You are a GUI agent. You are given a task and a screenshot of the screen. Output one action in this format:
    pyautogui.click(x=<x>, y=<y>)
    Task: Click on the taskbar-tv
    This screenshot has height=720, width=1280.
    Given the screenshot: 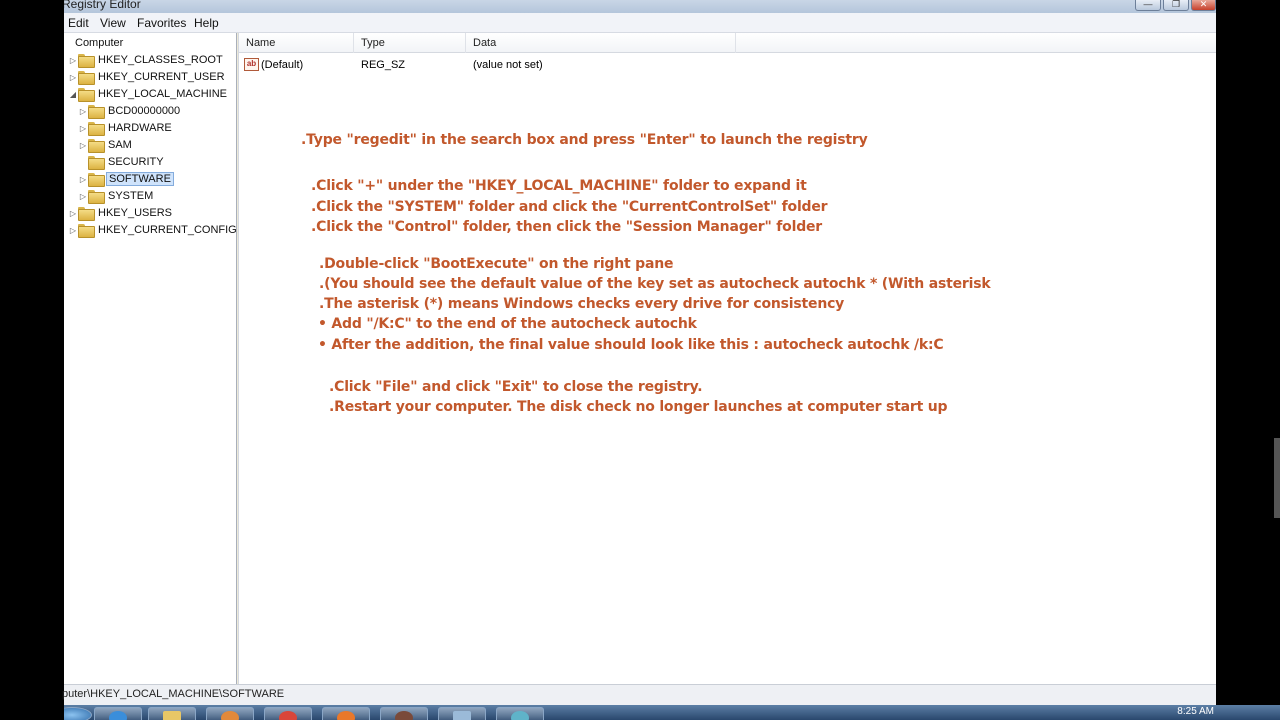 What is the action you would take?
    pyautogui.click(x=404, y=713)
    